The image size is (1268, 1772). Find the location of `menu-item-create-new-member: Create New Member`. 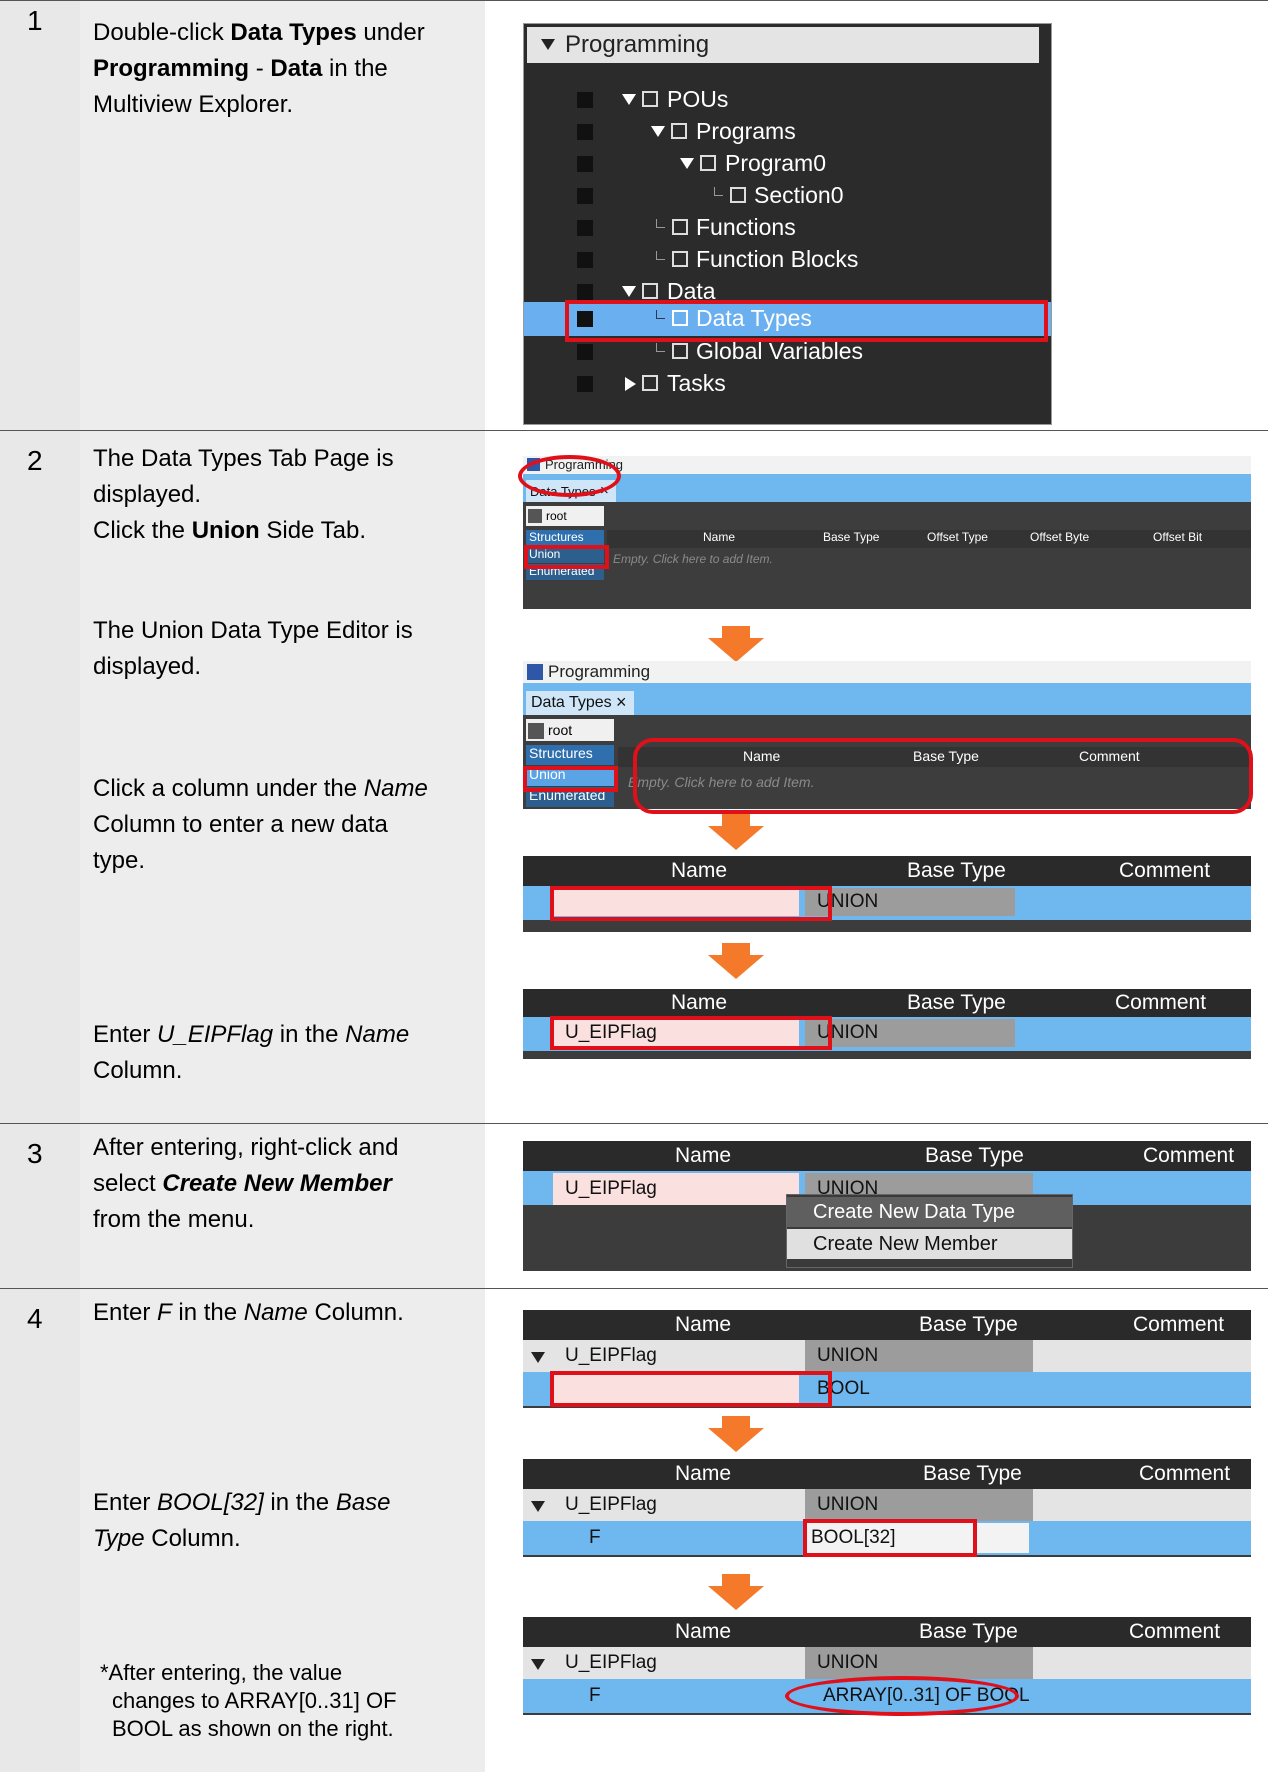

menu-item-create-new-member: Create New Member is located at coordinates (929, 1244).